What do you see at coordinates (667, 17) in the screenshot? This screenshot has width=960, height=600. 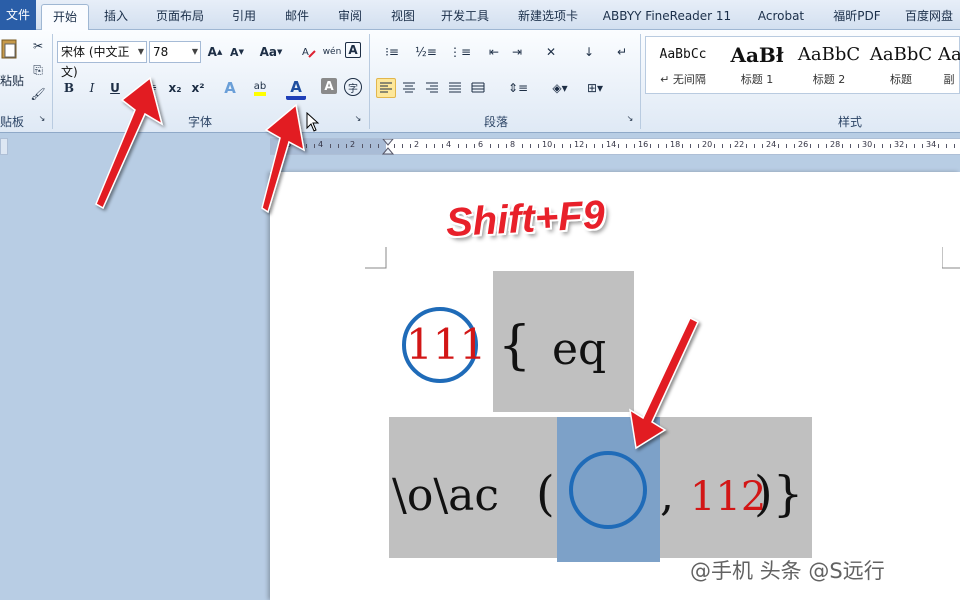 I see `tab-abbyy: ABBYY FineReader 11` at bounding box center [667, 17].